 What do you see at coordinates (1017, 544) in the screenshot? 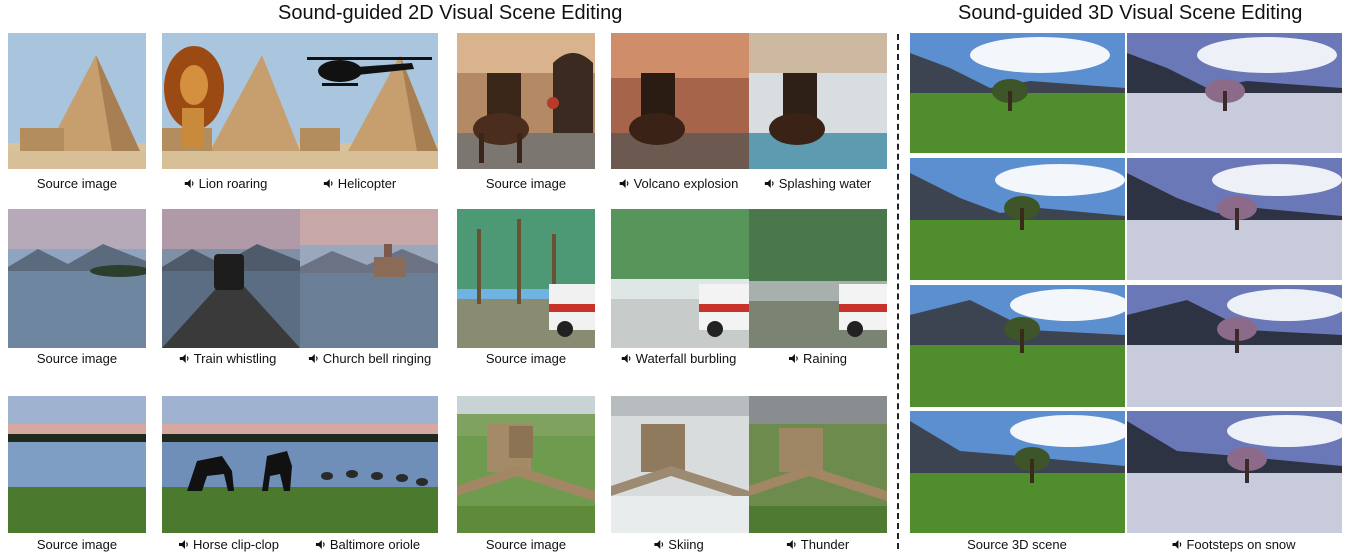
I see `caption-source-3d-scene: Source 3D scene` at bounding box center [1017, 544].